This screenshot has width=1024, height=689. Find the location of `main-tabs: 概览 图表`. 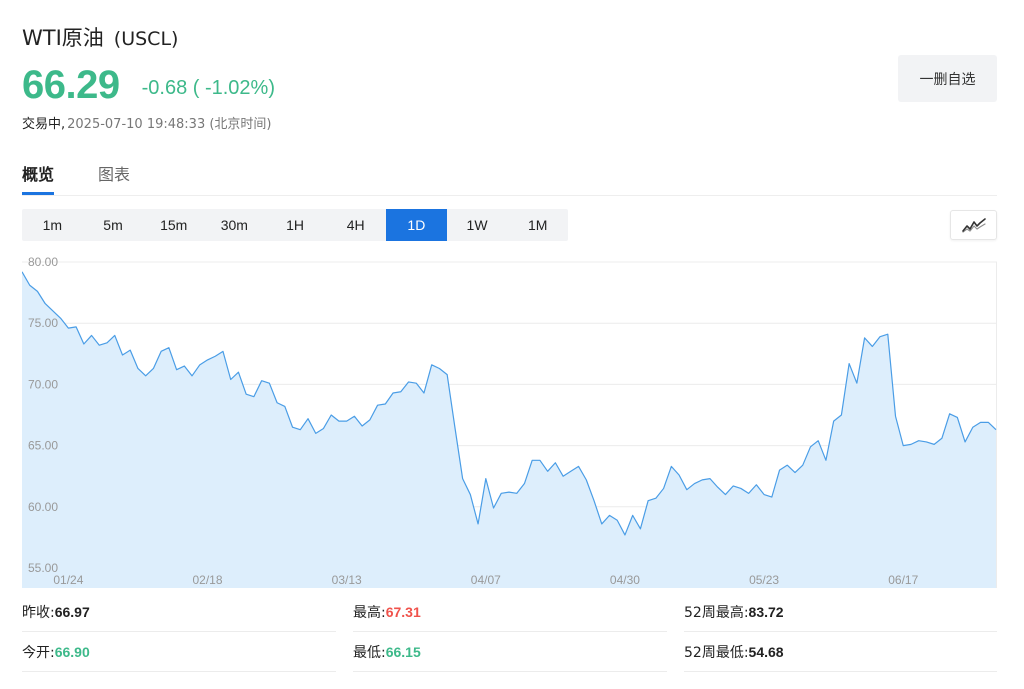

main-tabs: 概览 图表 is located at coordinates (509, 177).